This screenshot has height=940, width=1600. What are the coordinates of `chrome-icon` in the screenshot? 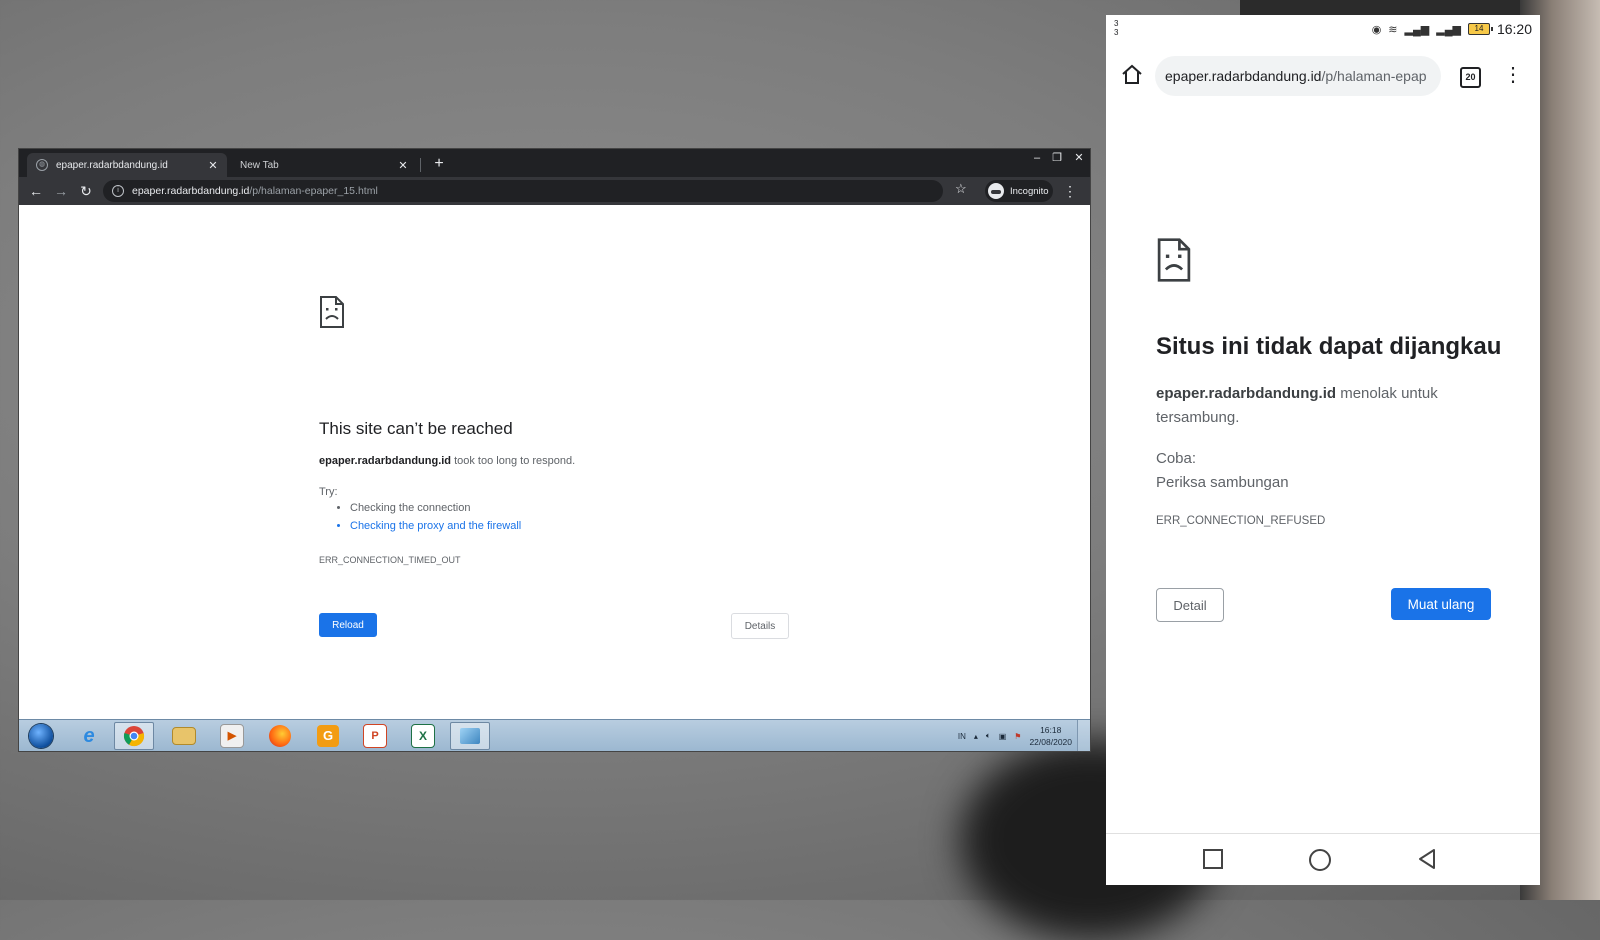 It's located at (134, 736).